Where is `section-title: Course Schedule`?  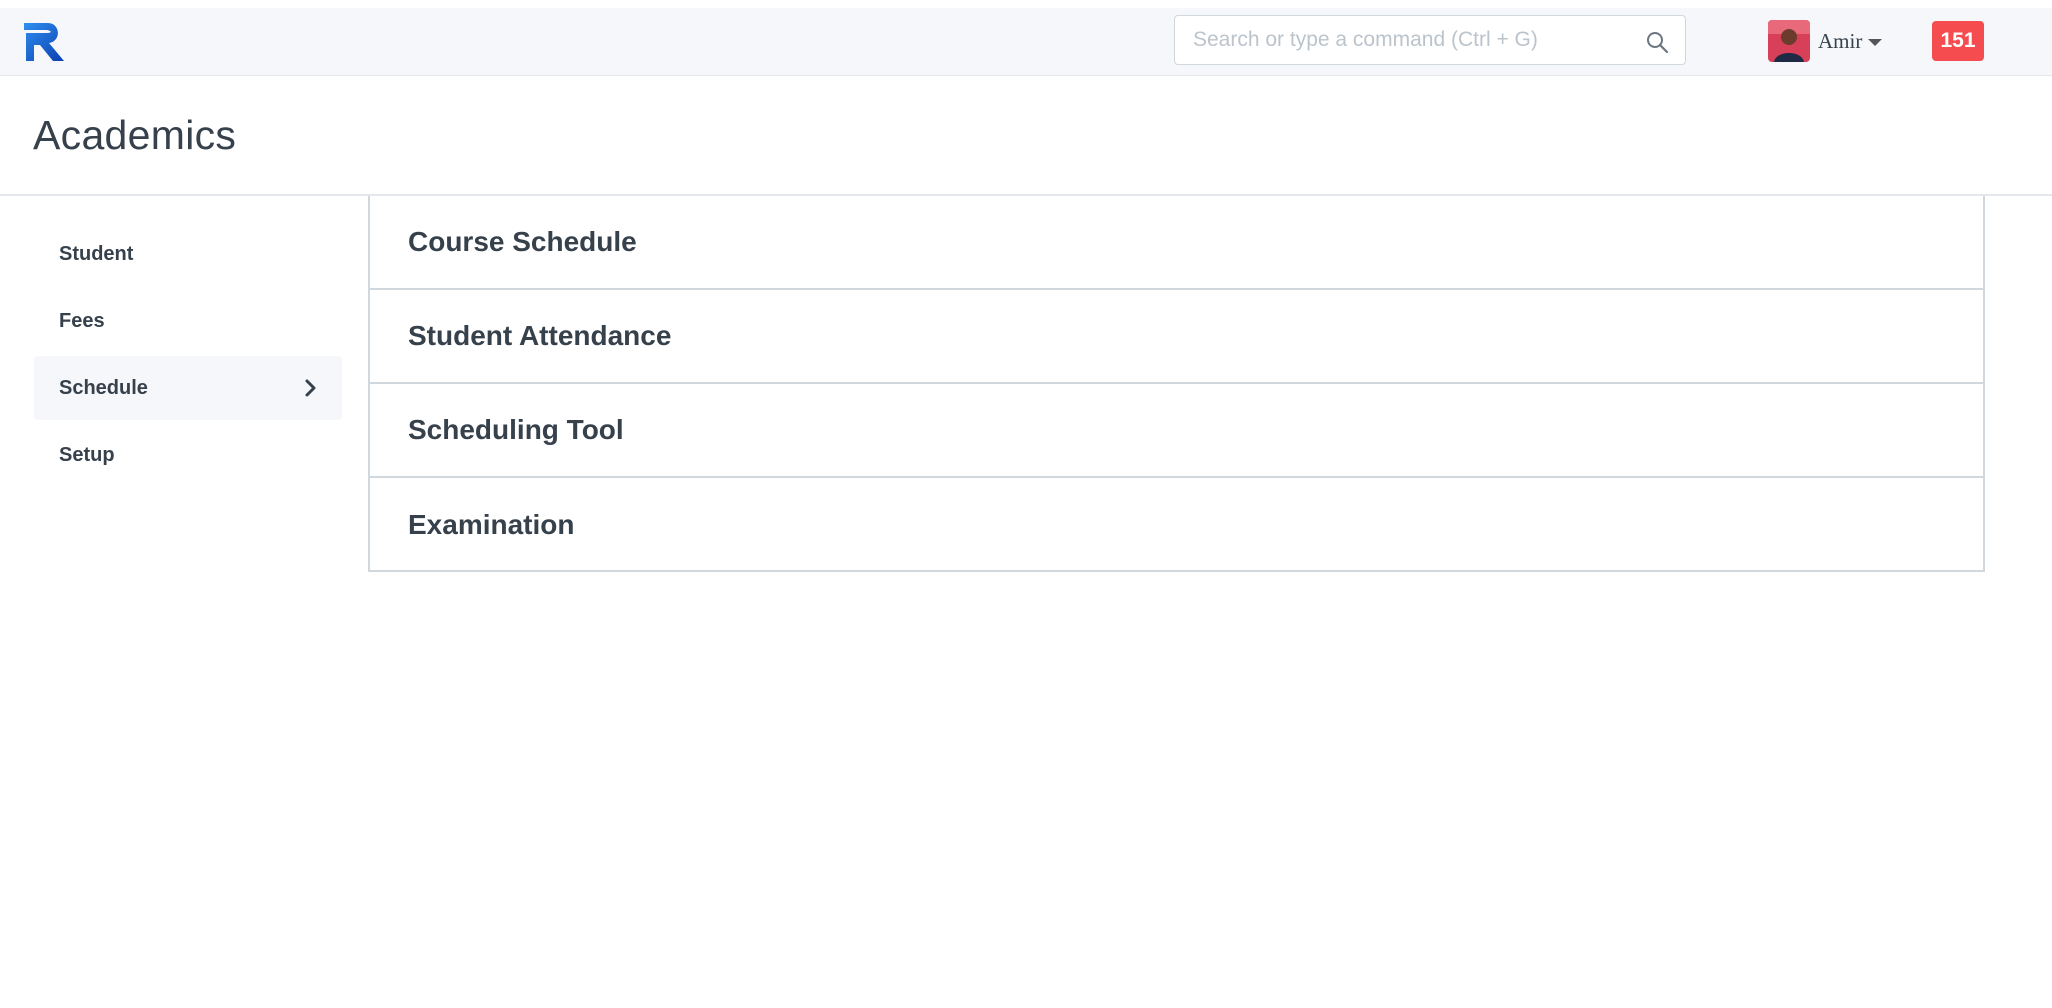 section-title: Course Schedule is located at coordinates (522, 241).